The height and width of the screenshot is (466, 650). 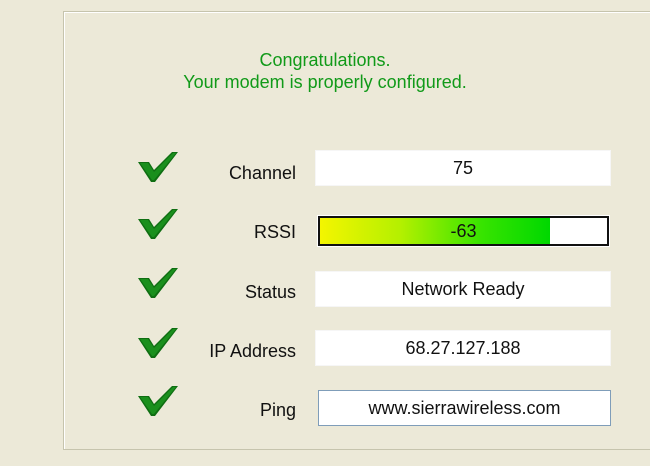 I want to click on ping-field: www.sierrawireless.com, so click(x=464, y=408).